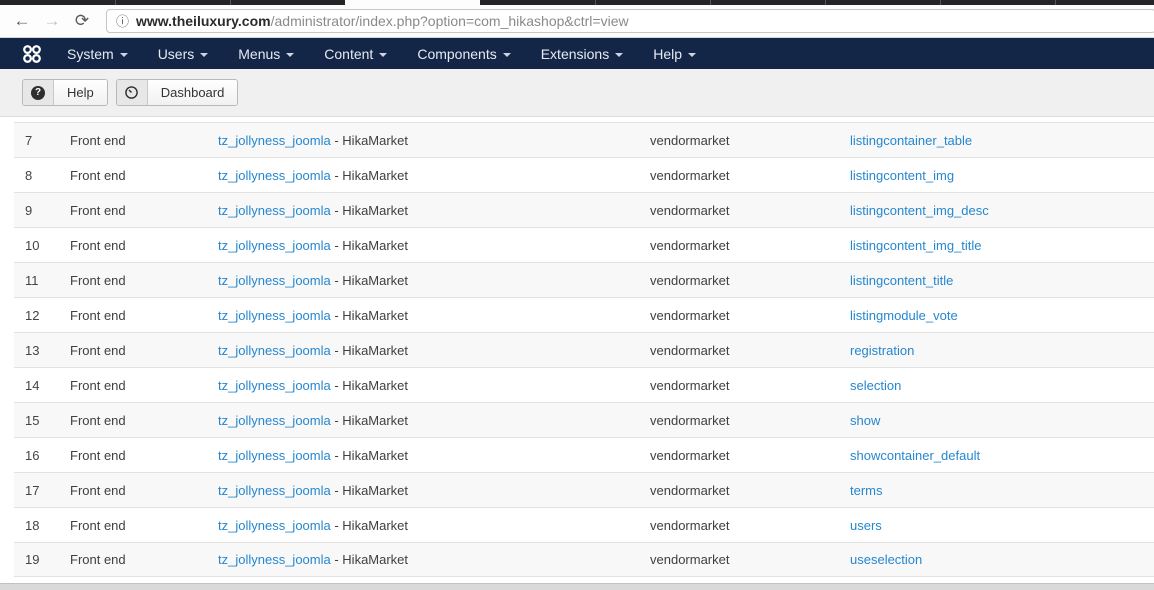 The width and height of the screenshot is (1154, 590). I want to click on file-cell: selection, so click(1002, 385).